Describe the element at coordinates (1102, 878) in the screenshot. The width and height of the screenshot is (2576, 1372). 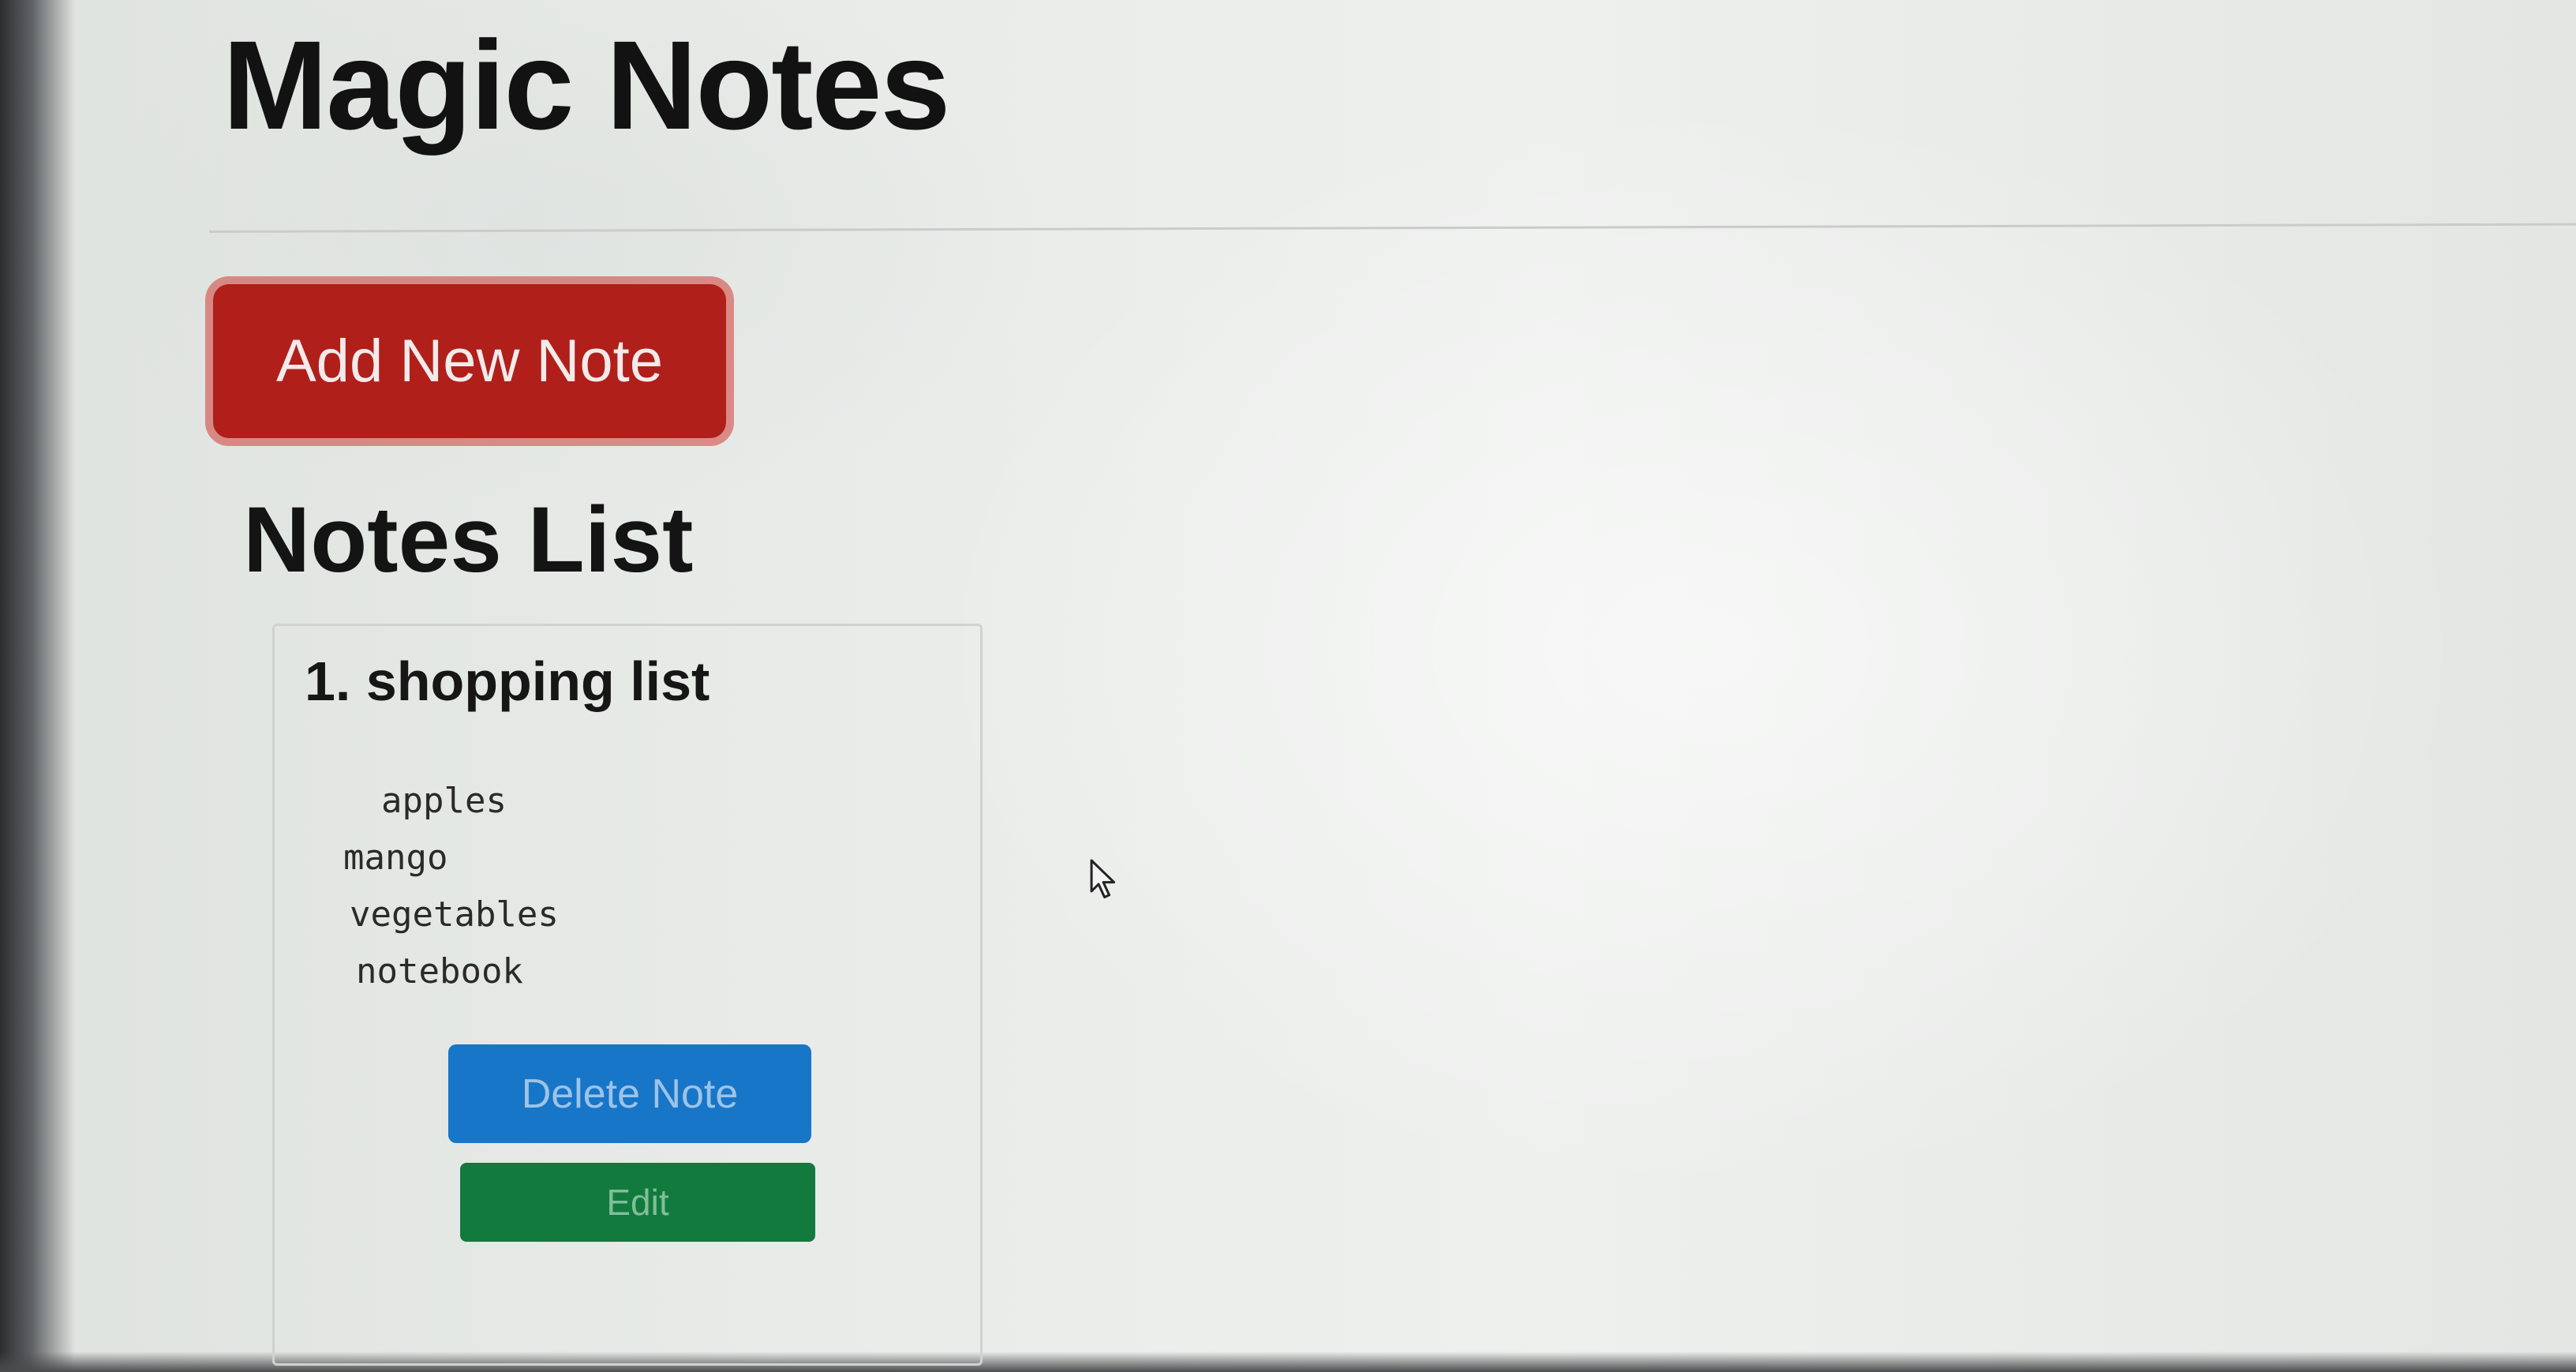
I see `mouse-pointer-icon` at that location.